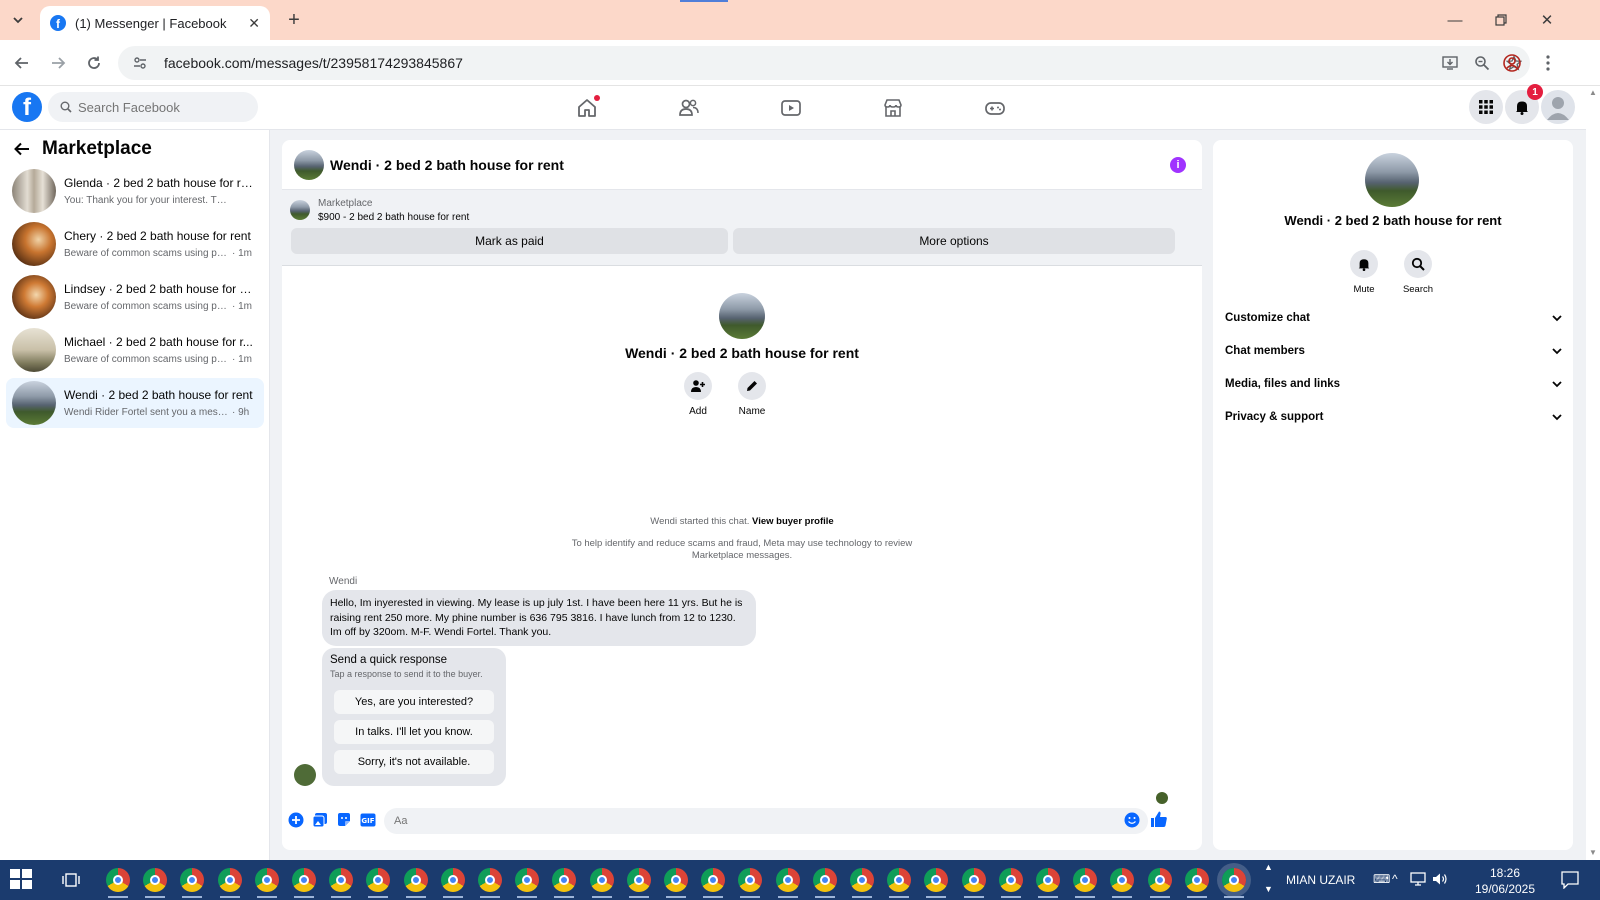 This screenshot has width=1600, height=900. What do you see at coordinates (22, 149) in the screenshot?
I see `back-arrow-icon` at bounding box center [22, 149].